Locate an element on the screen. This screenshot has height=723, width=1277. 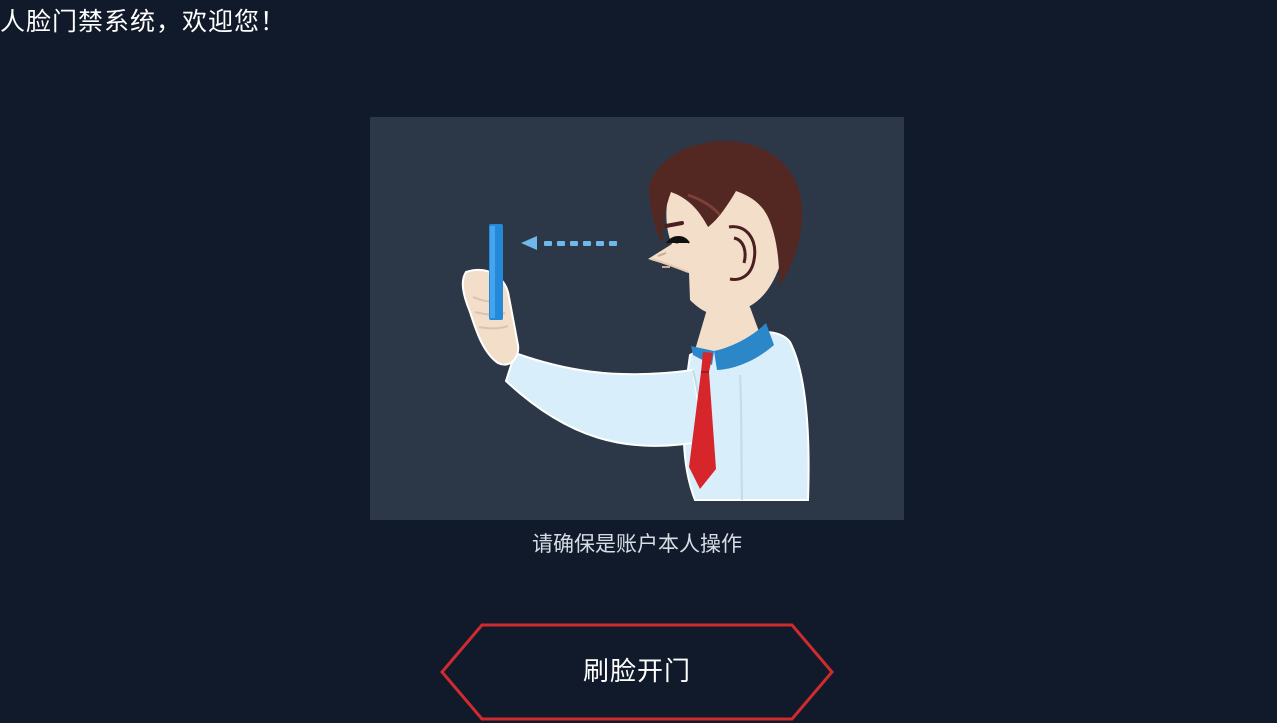
face-unlock-button: 刷脸开门 is located at coordinates (637, 672).